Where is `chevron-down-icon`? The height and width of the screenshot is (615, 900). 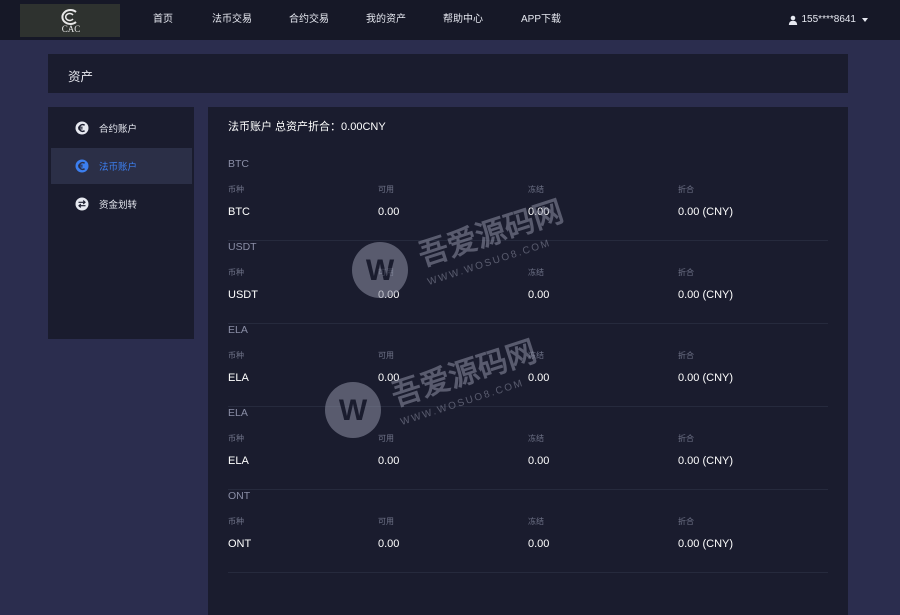 chevron-down-icon is located at coordinates (865, 20).